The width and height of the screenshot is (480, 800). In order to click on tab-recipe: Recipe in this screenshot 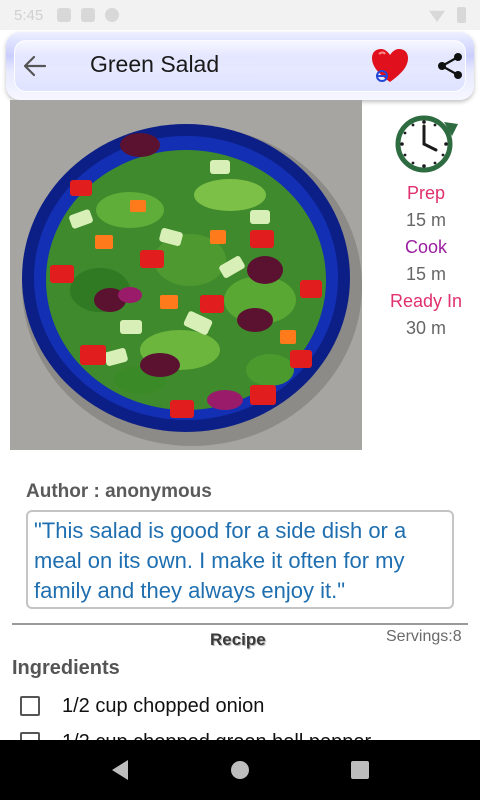, I will do `click(238, 640)`.